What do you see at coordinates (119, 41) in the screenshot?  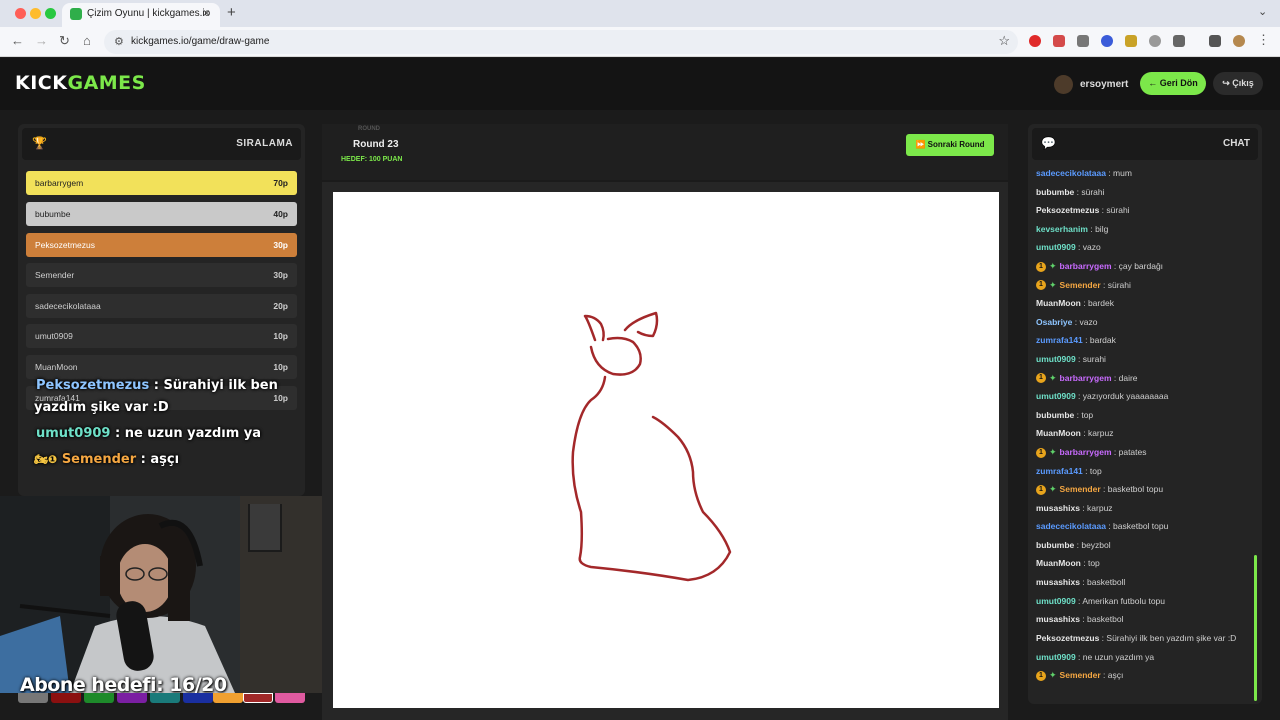 I see `site-settings-icon: ⚙` at bounding box center [119, 41].